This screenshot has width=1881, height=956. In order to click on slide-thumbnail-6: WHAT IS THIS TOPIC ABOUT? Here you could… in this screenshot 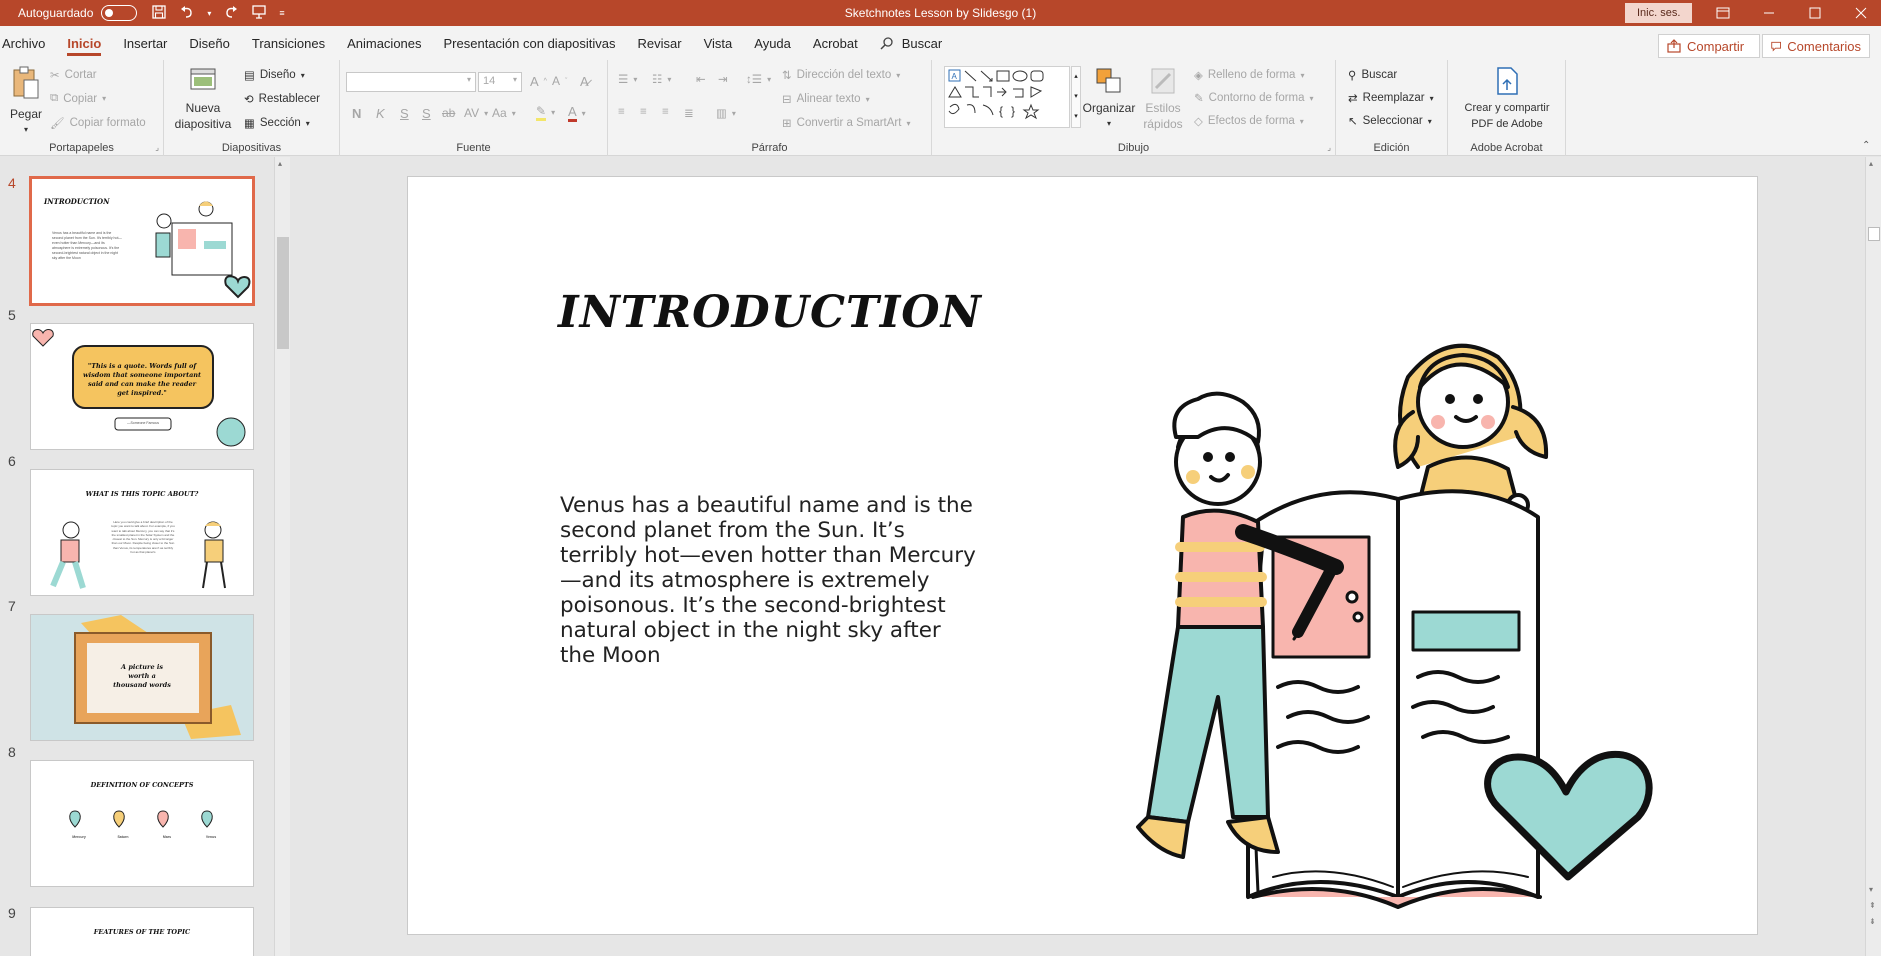, I will do `click(142, 532)`.